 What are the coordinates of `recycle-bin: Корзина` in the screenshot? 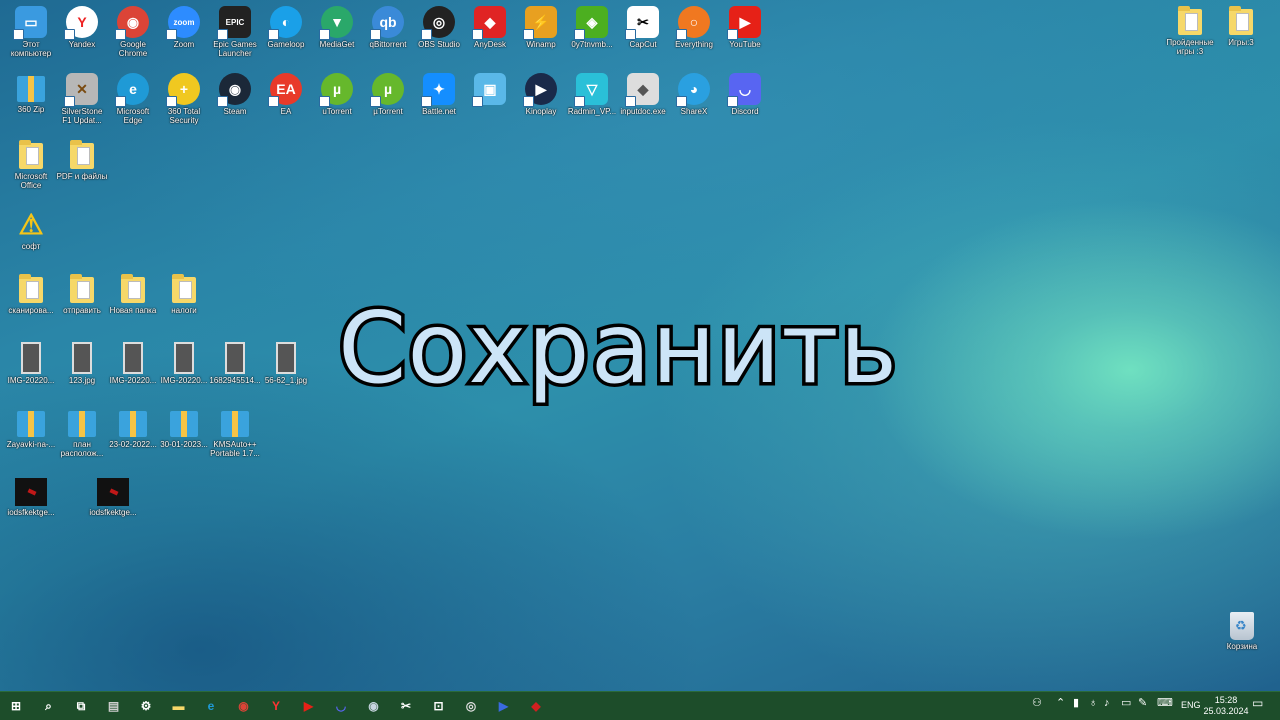 It's located at (1242, 630).